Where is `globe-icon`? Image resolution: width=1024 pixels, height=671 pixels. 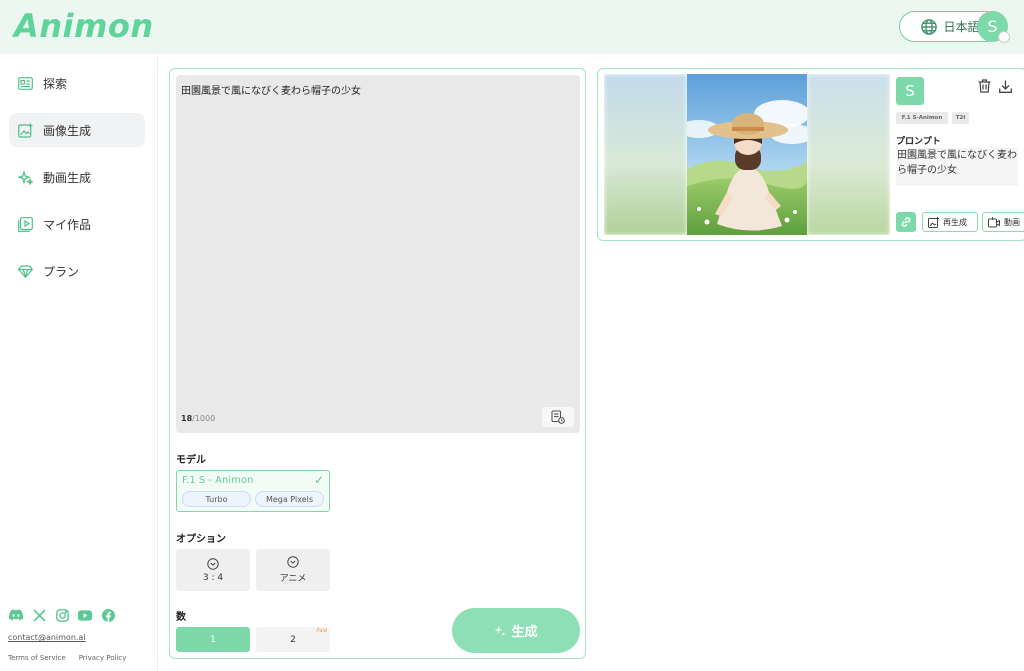
globe-icon is located at coordinates (929, 26).